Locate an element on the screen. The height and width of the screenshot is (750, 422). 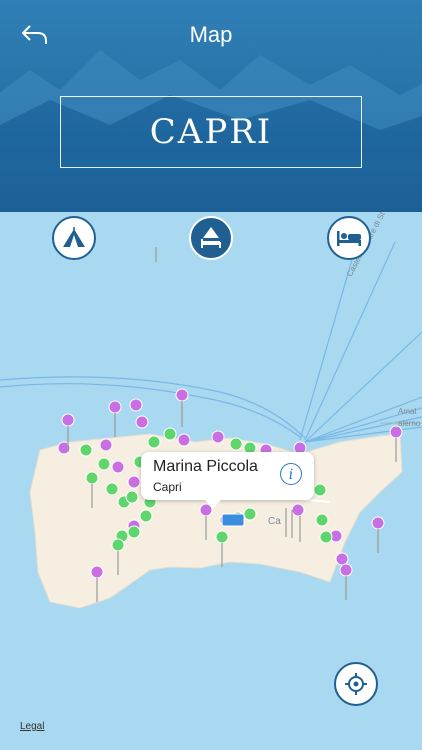
legal-link: Legal is located at coordinates (32, 726).